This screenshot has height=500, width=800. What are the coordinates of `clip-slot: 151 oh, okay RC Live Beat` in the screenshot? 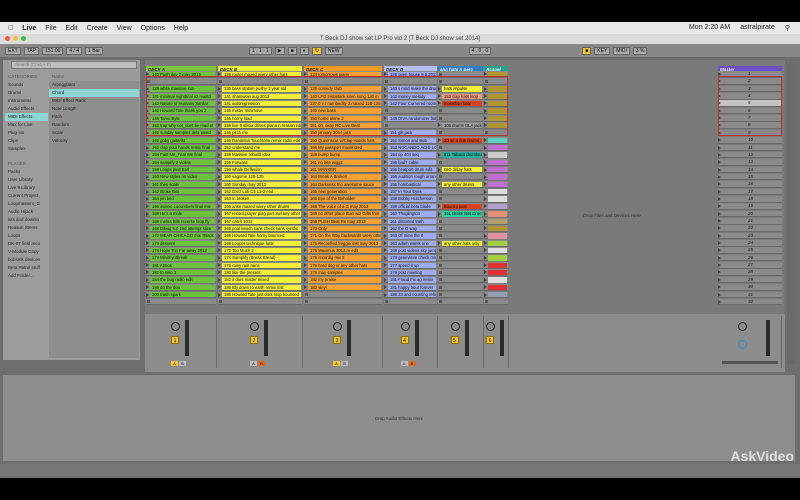 It's located at (343, 126).